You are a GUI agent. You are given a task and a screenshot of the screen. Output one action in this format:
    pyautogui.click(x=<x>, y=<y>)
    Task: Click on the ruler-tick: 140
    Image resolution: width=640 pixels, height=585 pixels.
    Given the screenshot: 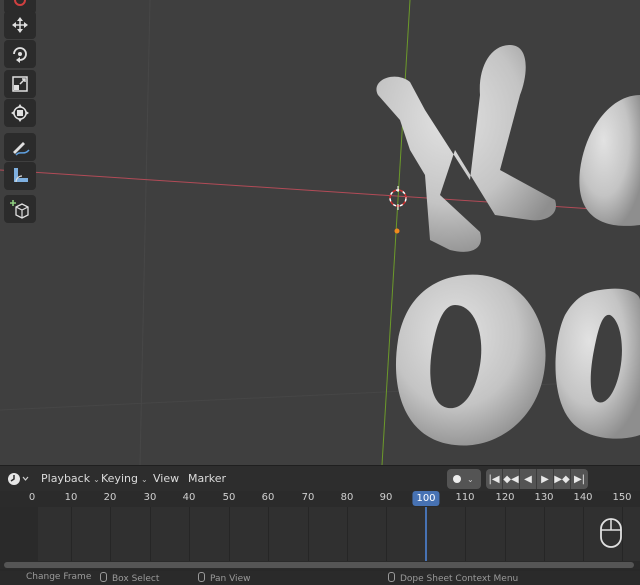 What is the action you would take?
    pyautogui.click(x=583, y=497)
    